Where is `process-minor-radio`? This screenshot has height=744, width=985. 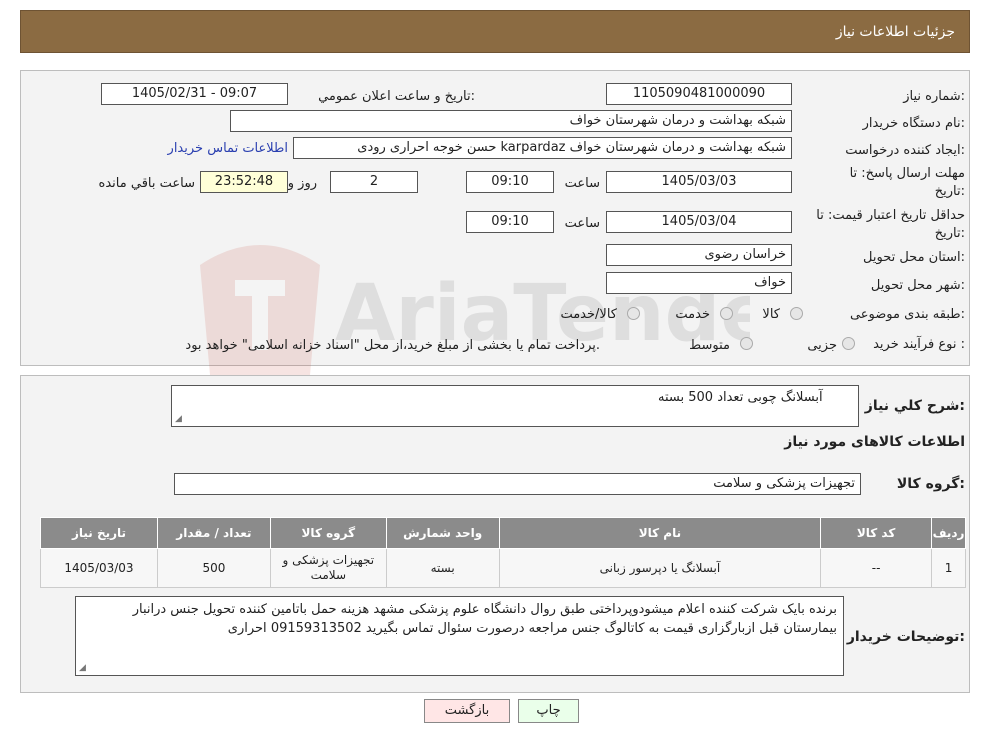 process-minor-radio is located at coordinates (848, 343).